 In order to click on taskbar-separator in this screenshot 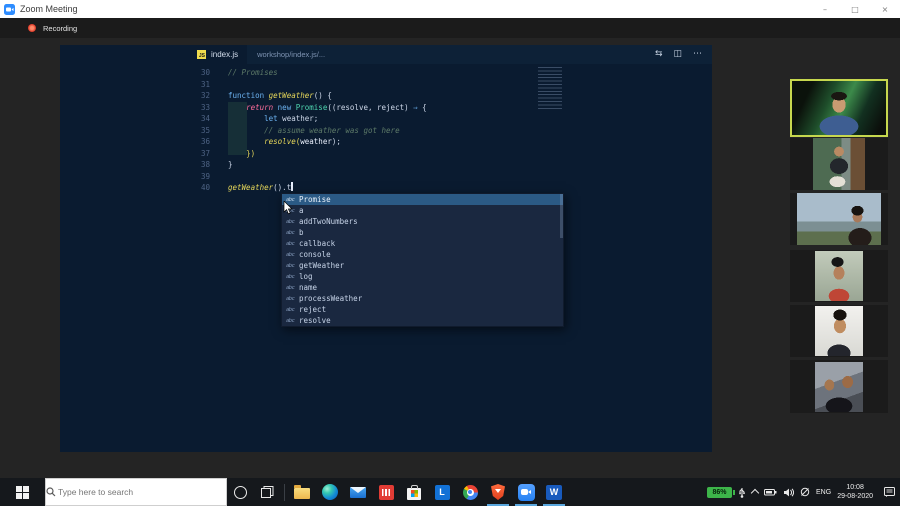, I will do `click(284, 492)`.